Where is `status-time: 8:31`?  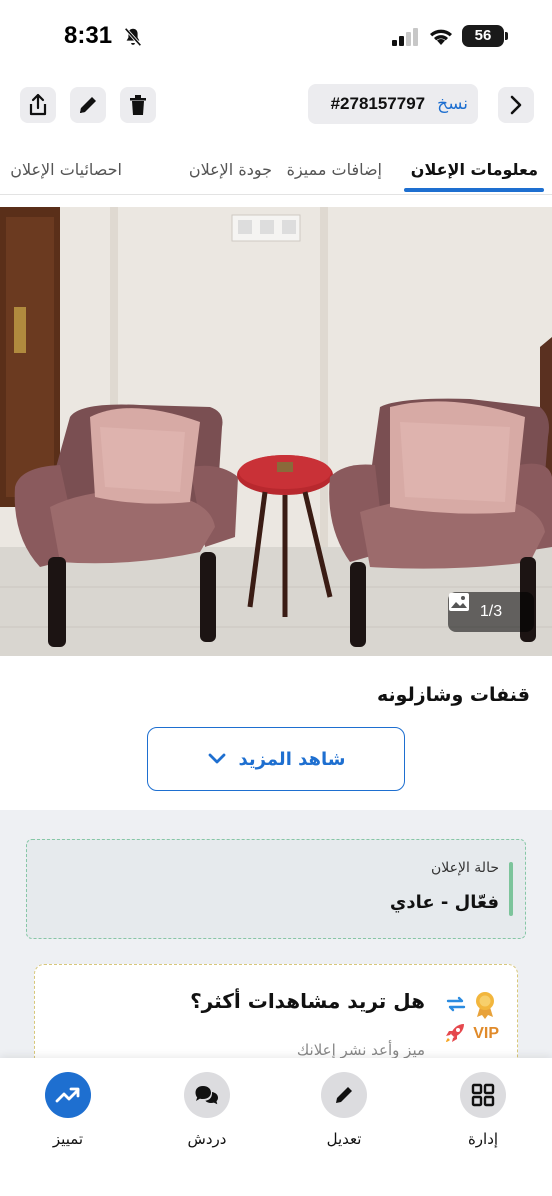 status-time: 8:31 is located at coordinates (88, 35).